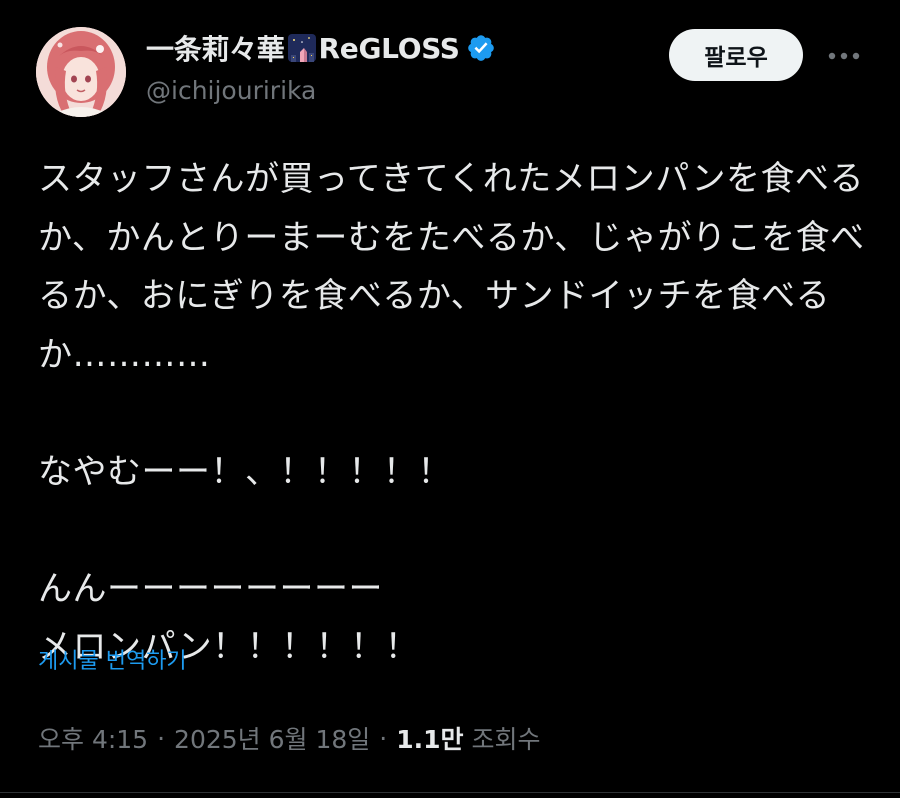 The image size is (900, 798). I want to click on more-options-button, so click(844, 56).